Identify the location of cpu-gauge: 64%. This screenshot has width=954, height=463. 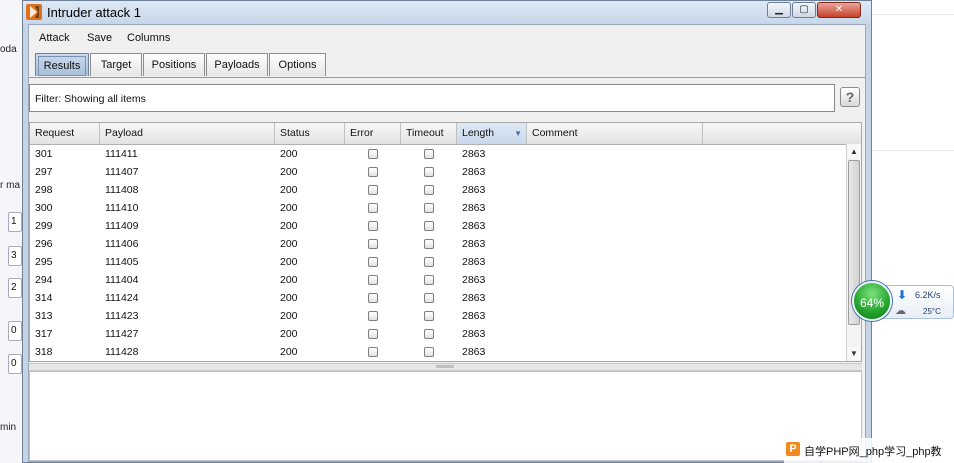
(872, 301).